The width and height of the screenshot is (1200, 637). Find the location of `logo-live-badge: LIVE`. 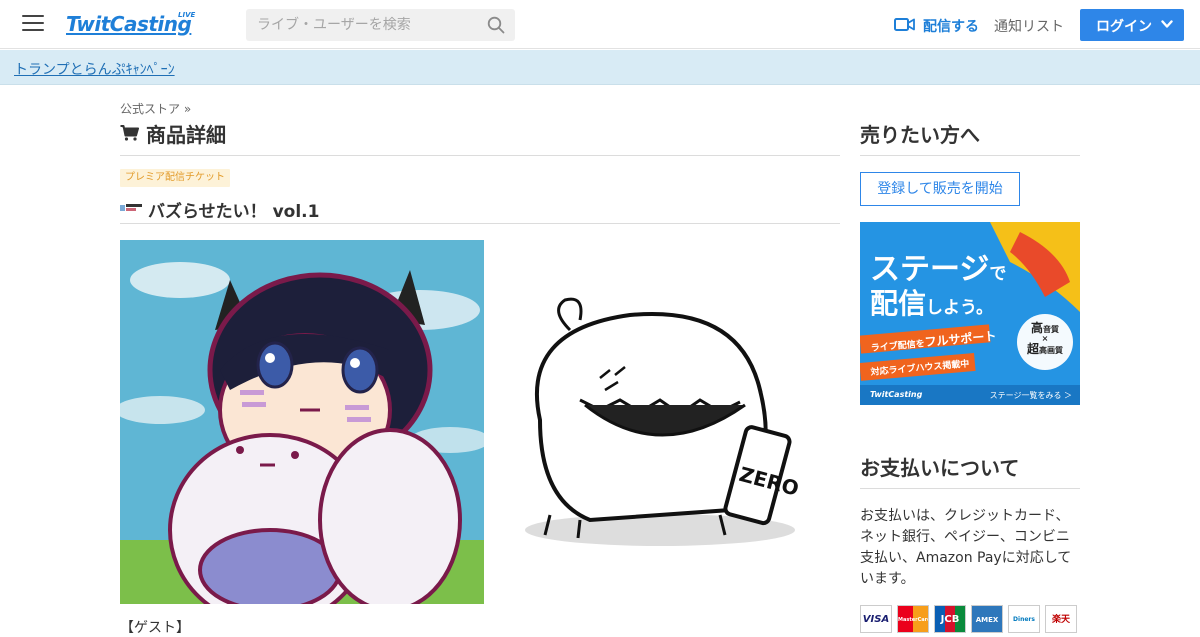

logo-live-badge: LIVE is located at coordinates (187, 15).